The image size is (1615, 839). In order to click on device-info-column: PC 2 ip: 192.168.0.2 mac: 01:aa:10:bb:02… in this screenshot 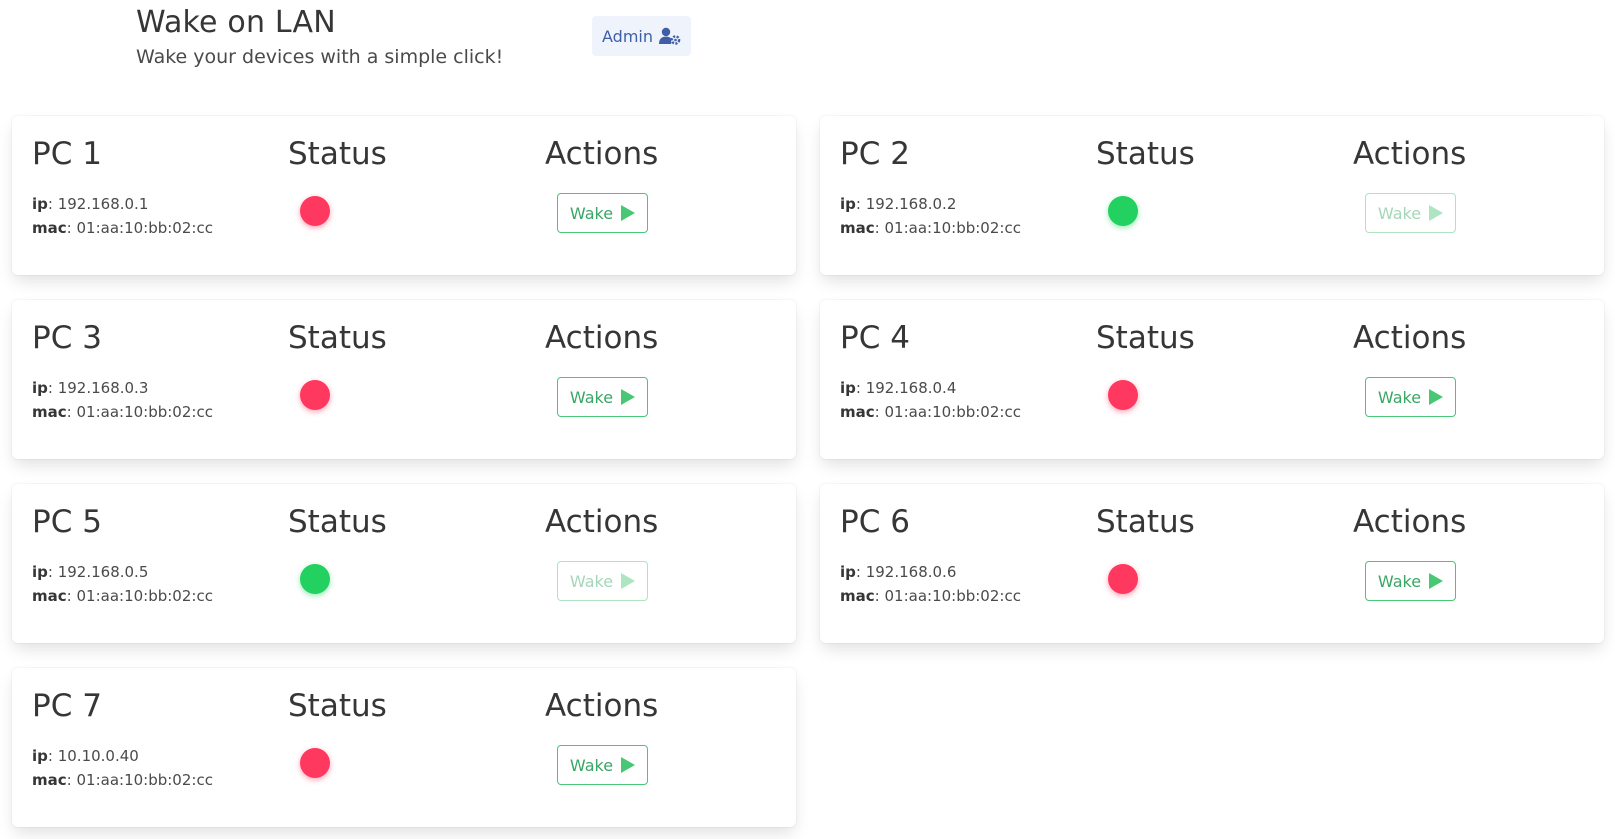, I will do `click(930, 187)`.